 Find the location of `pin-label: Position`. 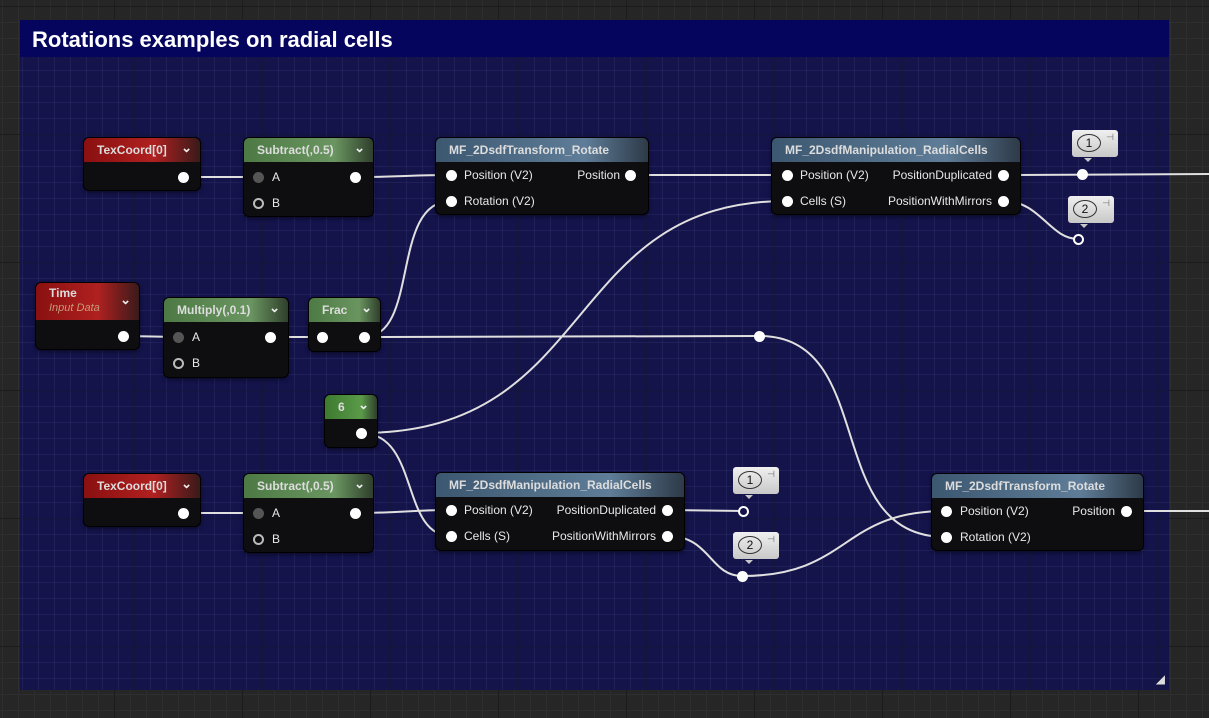

pin-label: Position is located at coordinates (598, 175).